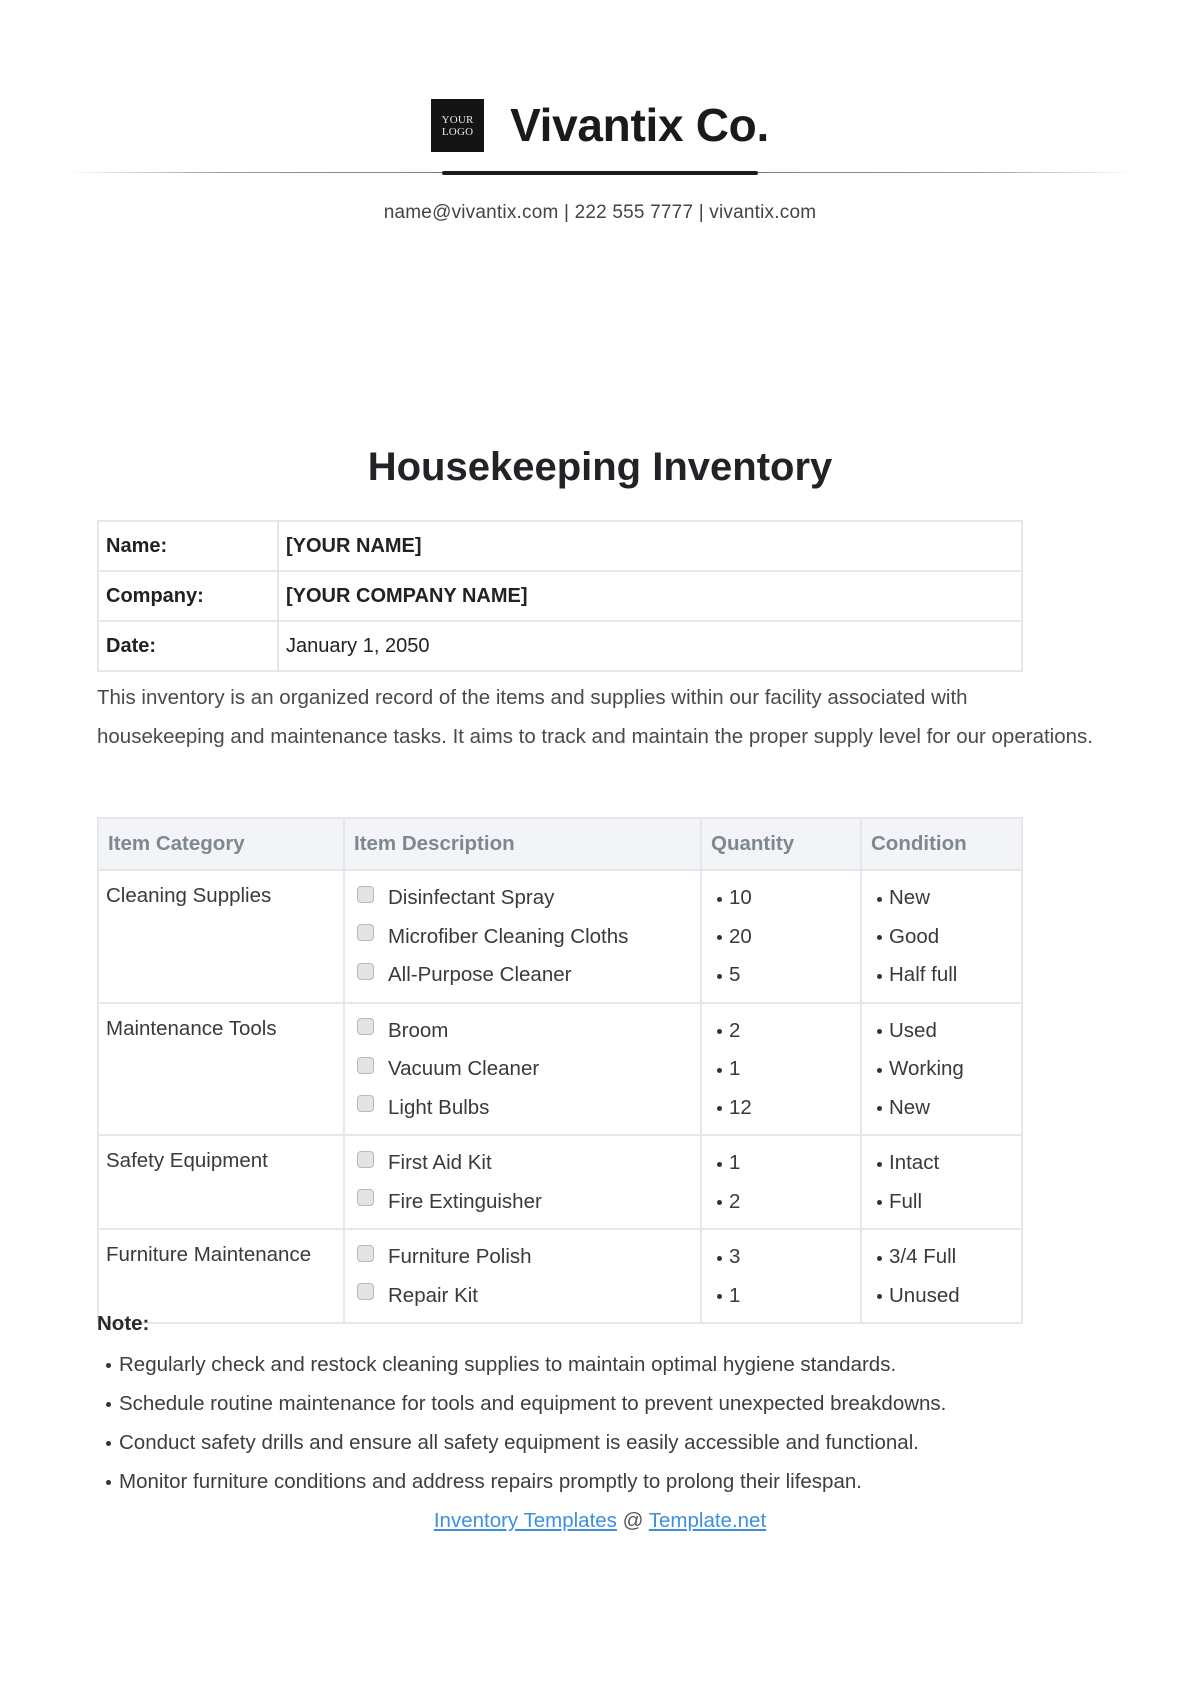 This screenshot has height=1700, width=1200. I want to click on condition-value: Good, so click(914, 936).